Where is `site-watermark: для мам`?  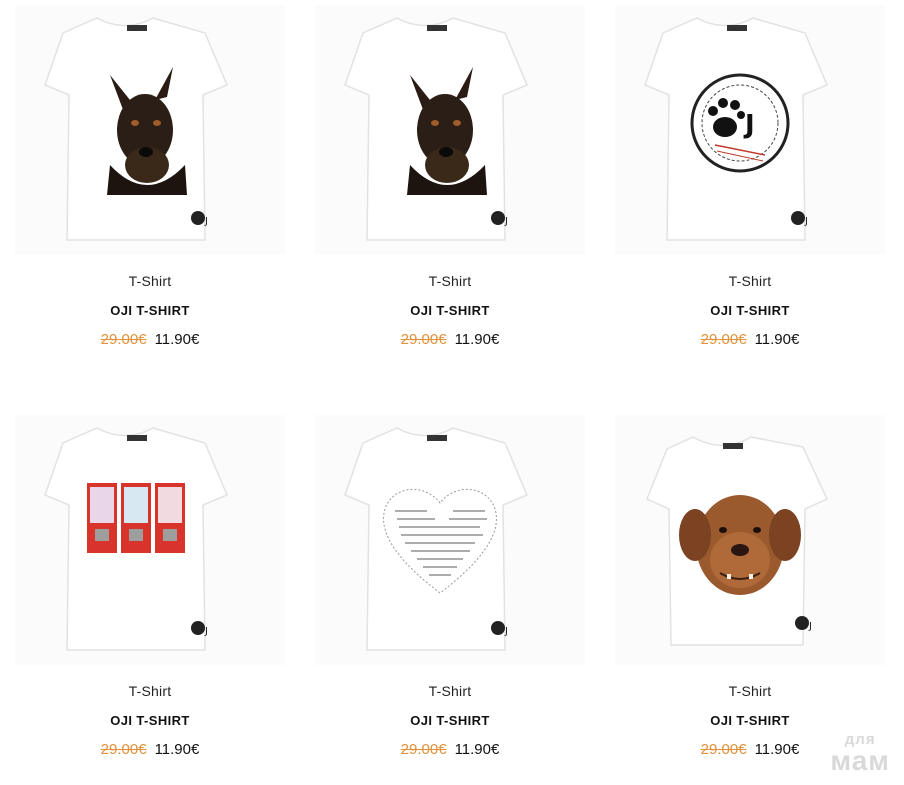
site-watermark: для мам is located at coordinates (860, 753).